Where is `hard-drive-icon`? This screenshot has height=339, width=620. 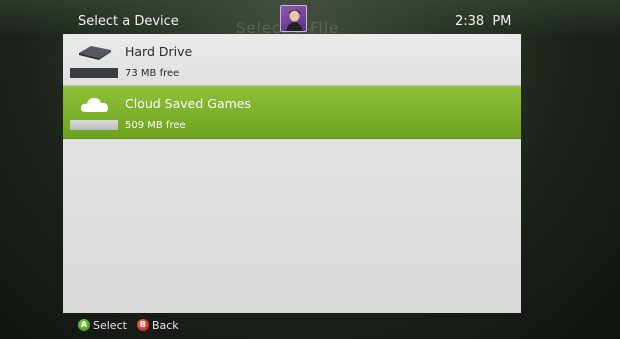 hard-drive-icon is located at coordinates (95, 53).